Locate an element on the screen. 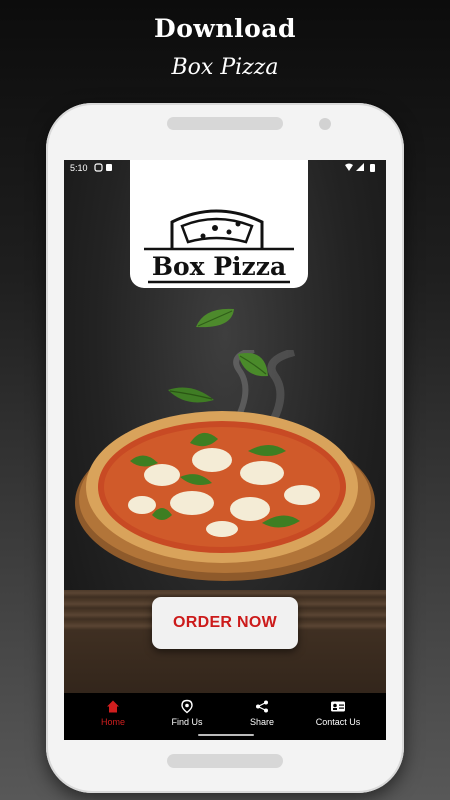 The width and height of the screenshot is (450, 800). share-icon is located at coordinates (262, 706).